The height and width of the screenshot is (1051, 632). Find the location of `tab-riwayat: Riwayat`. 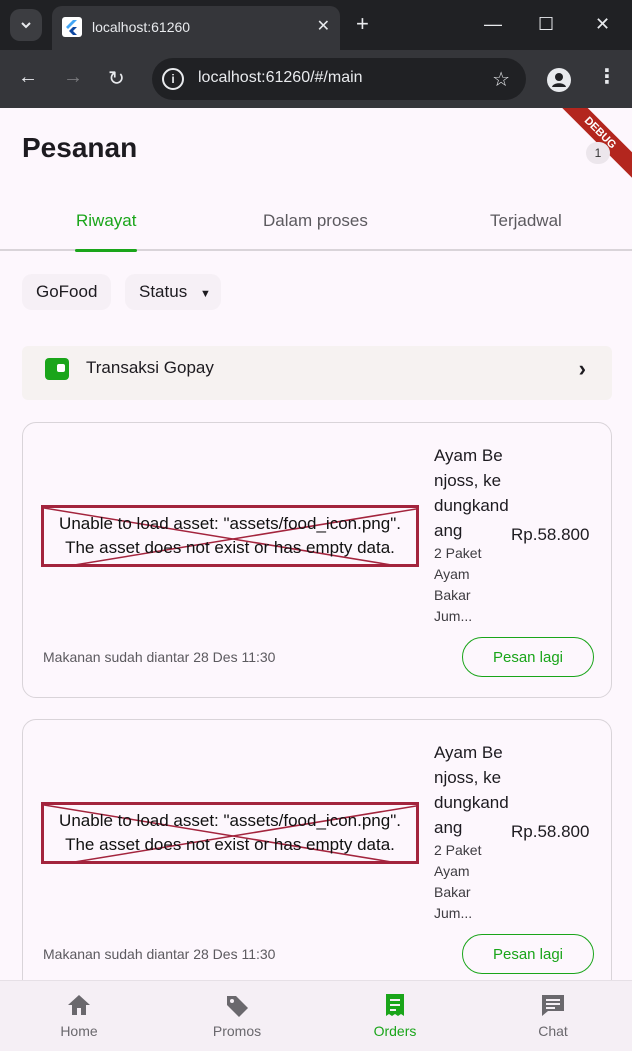

tab-riwayat: Riwayat is located at coordinates (106, 221).